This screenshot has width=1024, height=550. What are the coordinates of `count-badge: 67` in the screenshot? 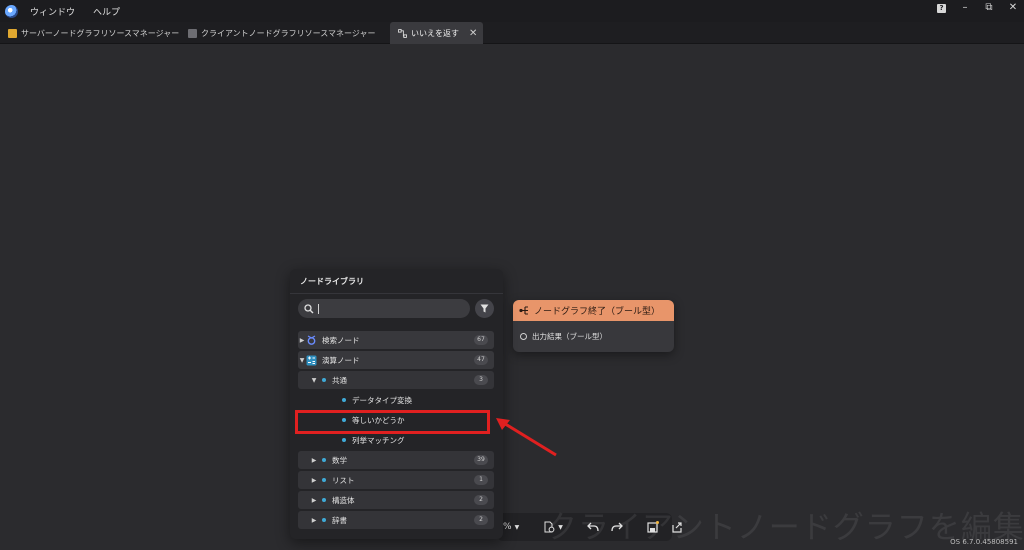 It's located at (481, 340).